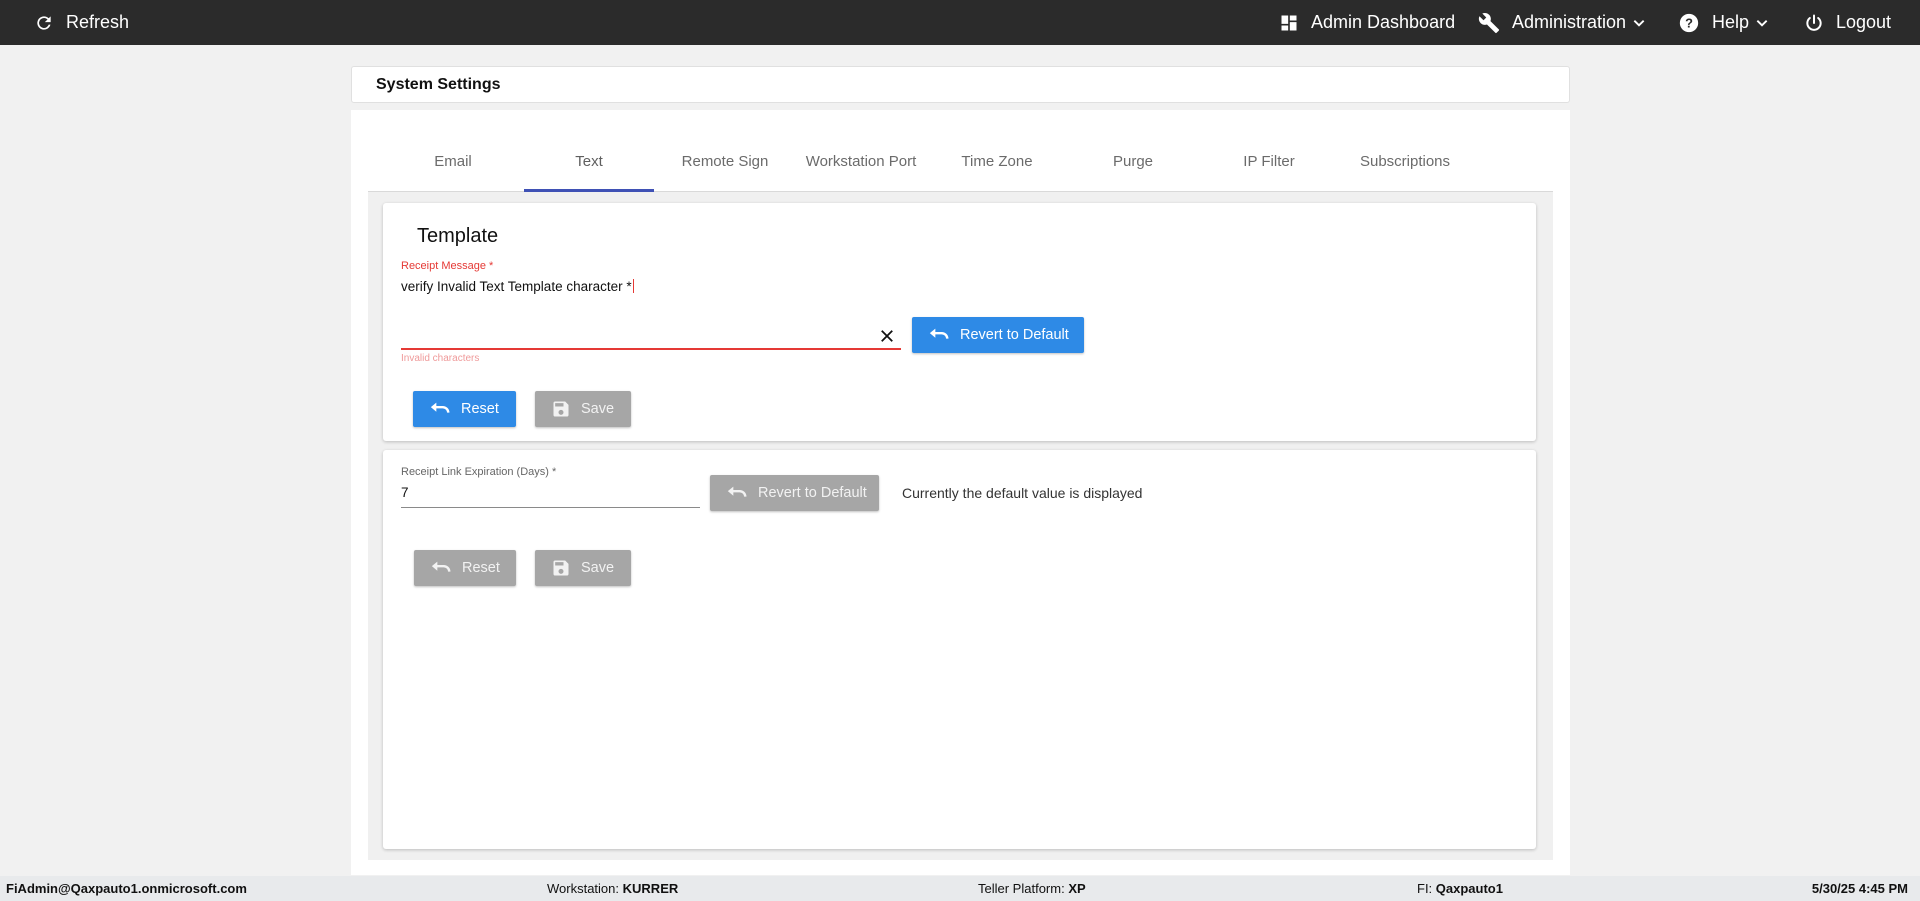 Image resolution: width=1920 pixels, height=901 pixels. What do you see at coordinates (440, 358) in the screenshot?
I see `receipt-message-error: Invalid characters` at bounding box center [440, 358].